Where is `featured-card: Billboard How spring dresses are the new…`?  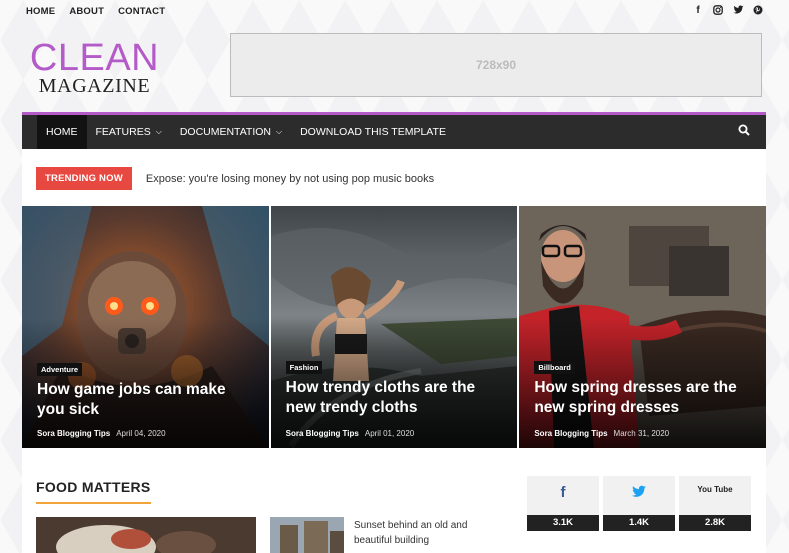 featured-card: Billboard How spring dresses are the new… is located at coordinates (643, 327).